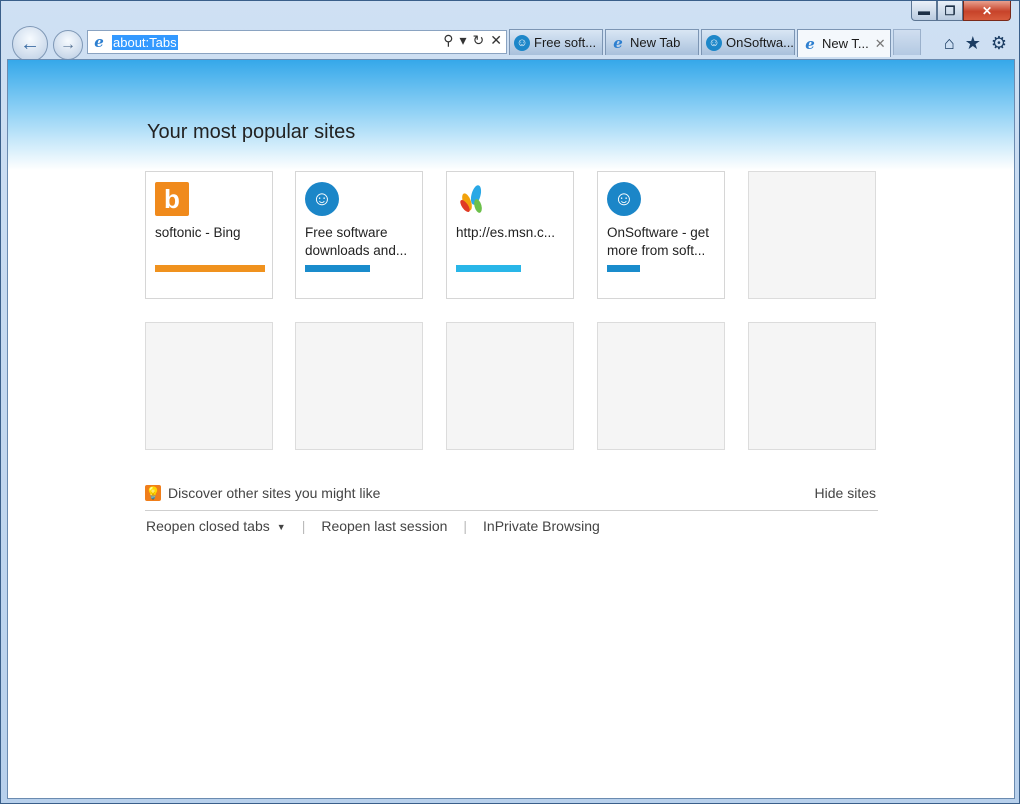 The width and height of the screenshot is (1020, 804). I want to click on discover-sites-link: Discover other sites you might like, so click(274, 493).